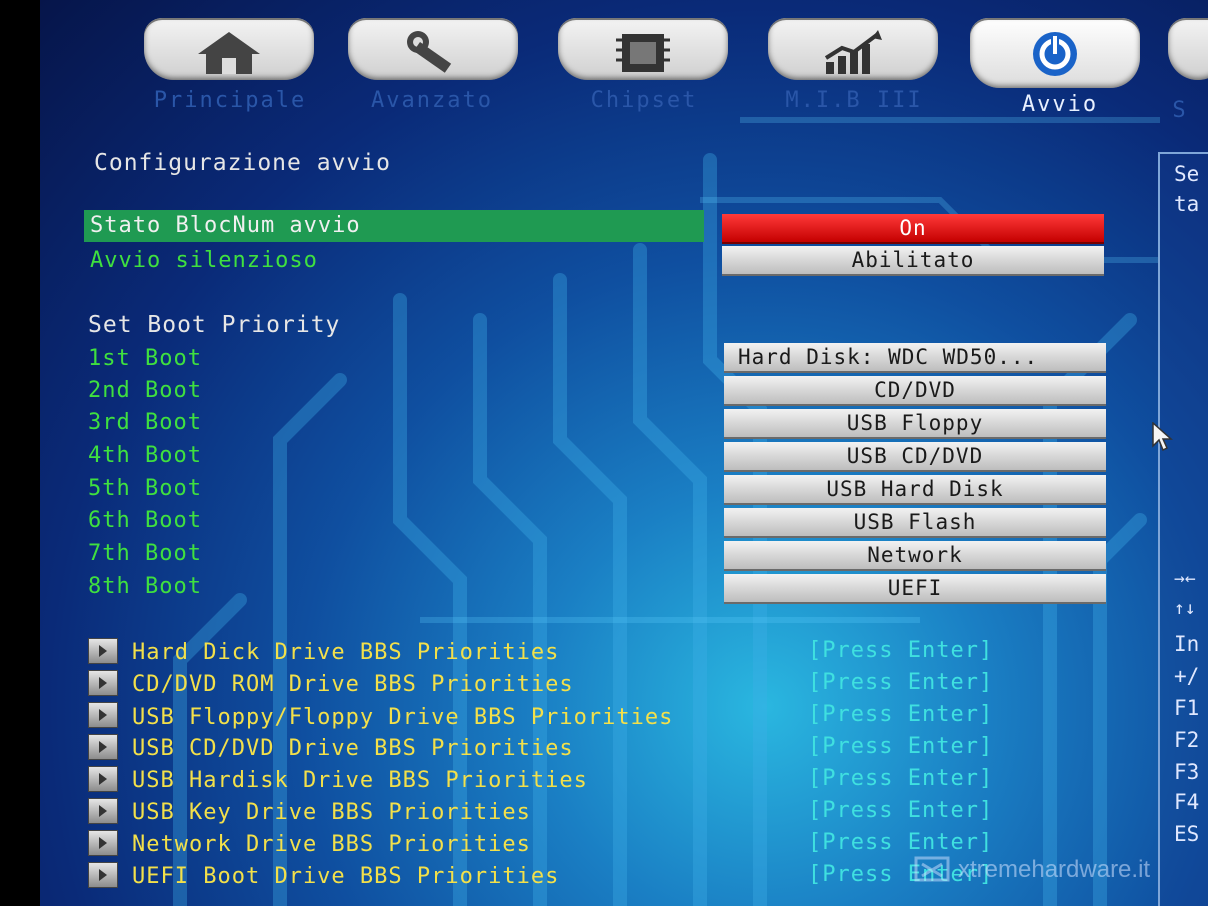 This screenshot has height=906, width=1208. I want to click on boot-5-value: USB Hard Disk, so click(915, 490).